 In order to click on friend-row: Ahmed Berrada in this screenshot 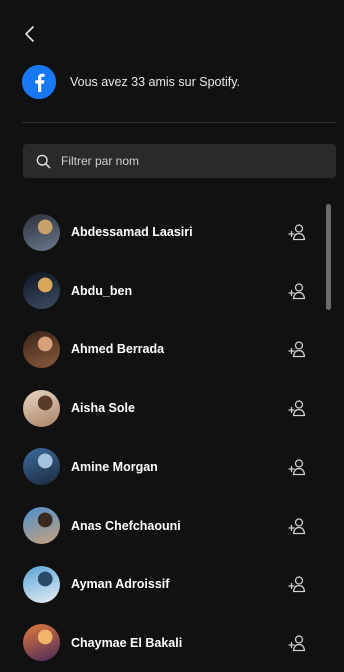, I will do `click(172, 349)`.